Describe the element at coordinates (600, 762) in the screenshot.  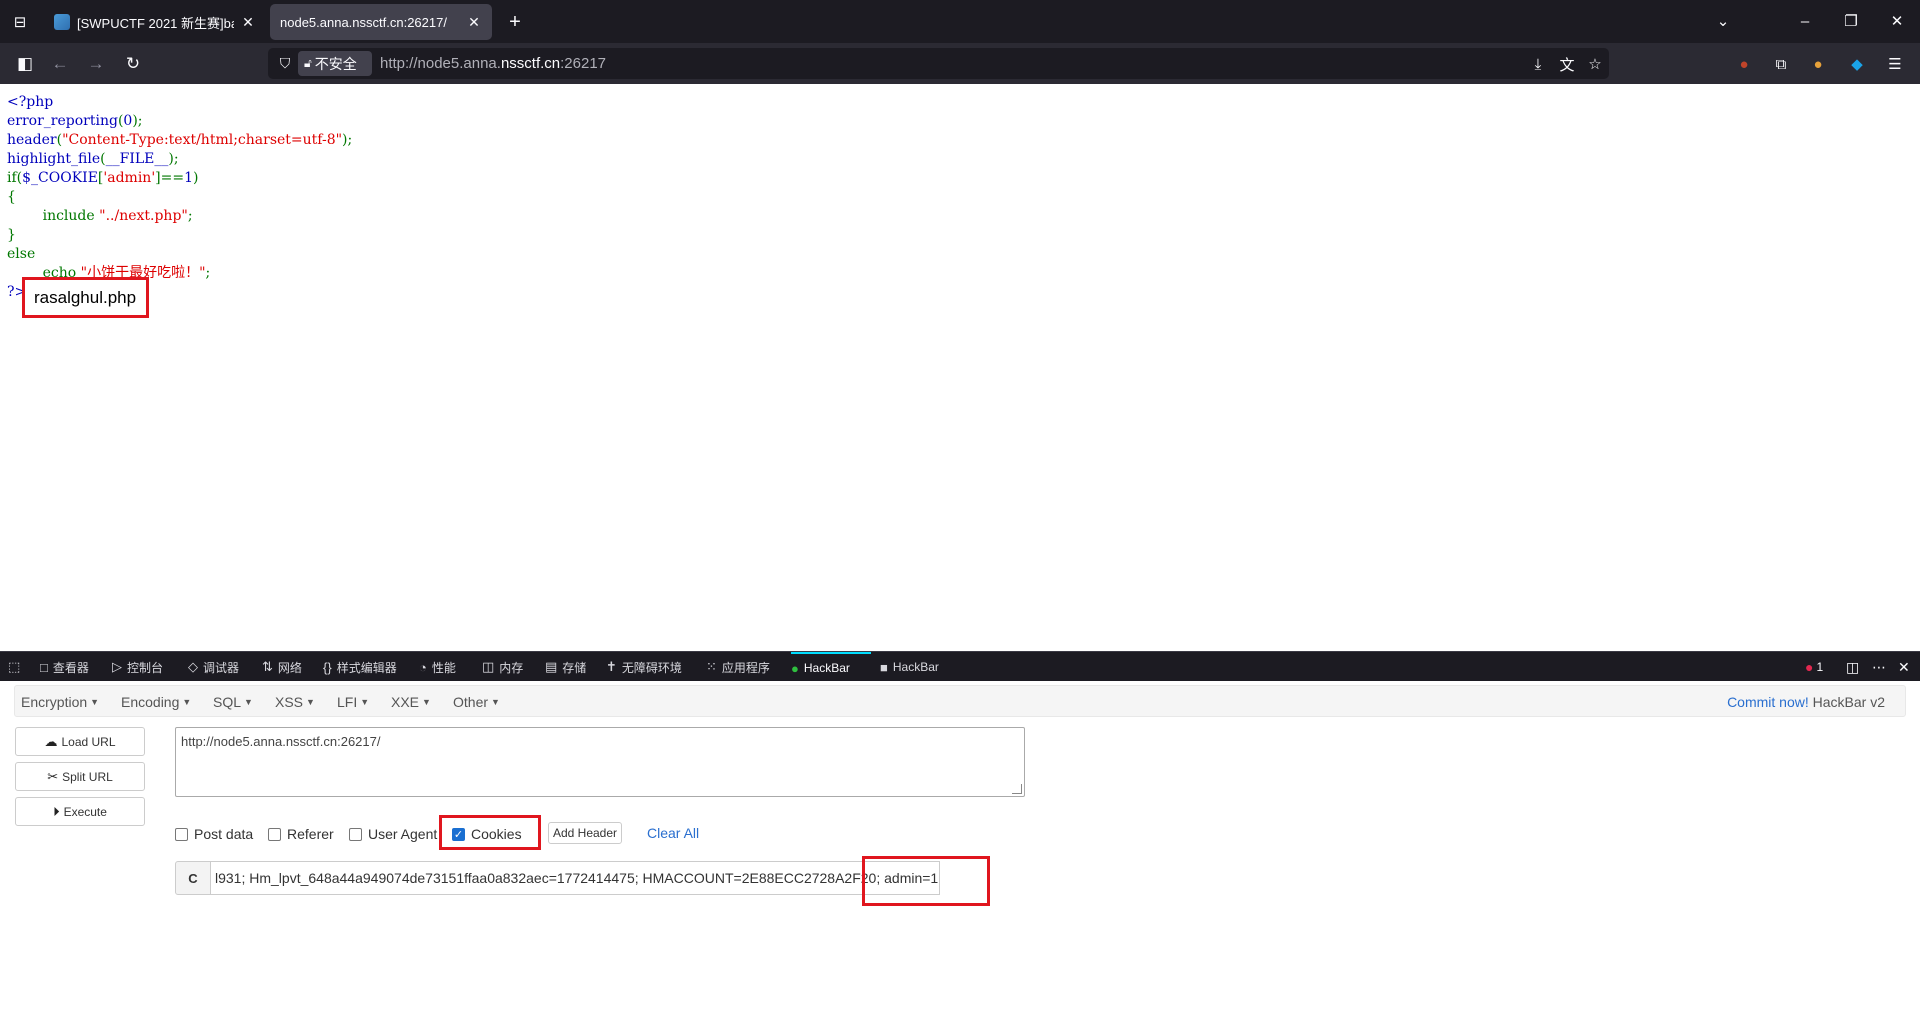
I see `url-textarea: http://node5.anna.nssctf.cn:26217/` at that location.